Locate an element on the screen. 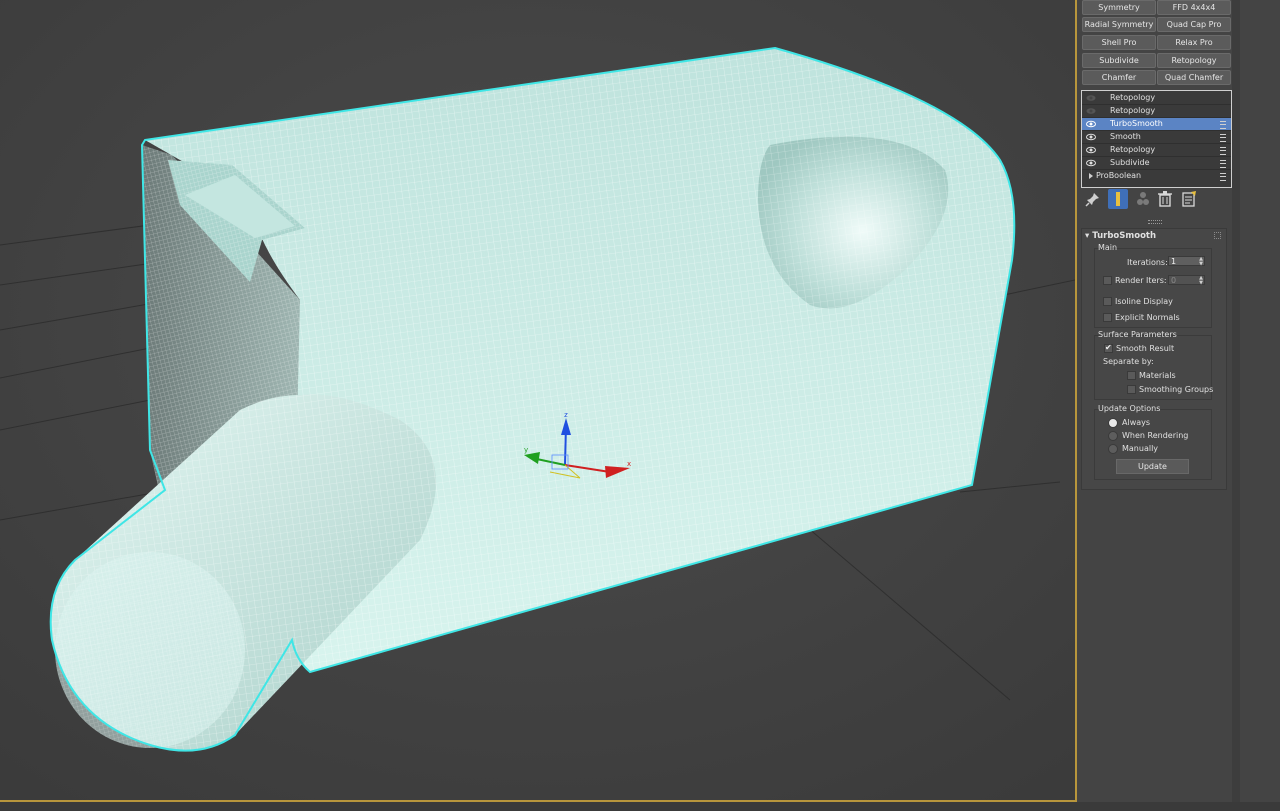 The image size is (1280, 811). stack-item-retopology-2: Retopology is located at coordinates (1156, 111).